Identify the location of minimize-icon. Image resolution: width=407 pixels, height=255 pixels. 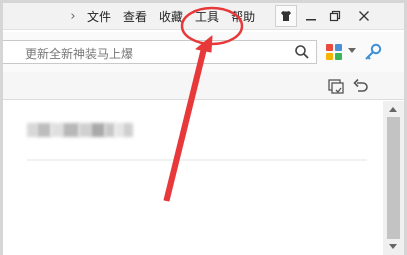
(311, 20).